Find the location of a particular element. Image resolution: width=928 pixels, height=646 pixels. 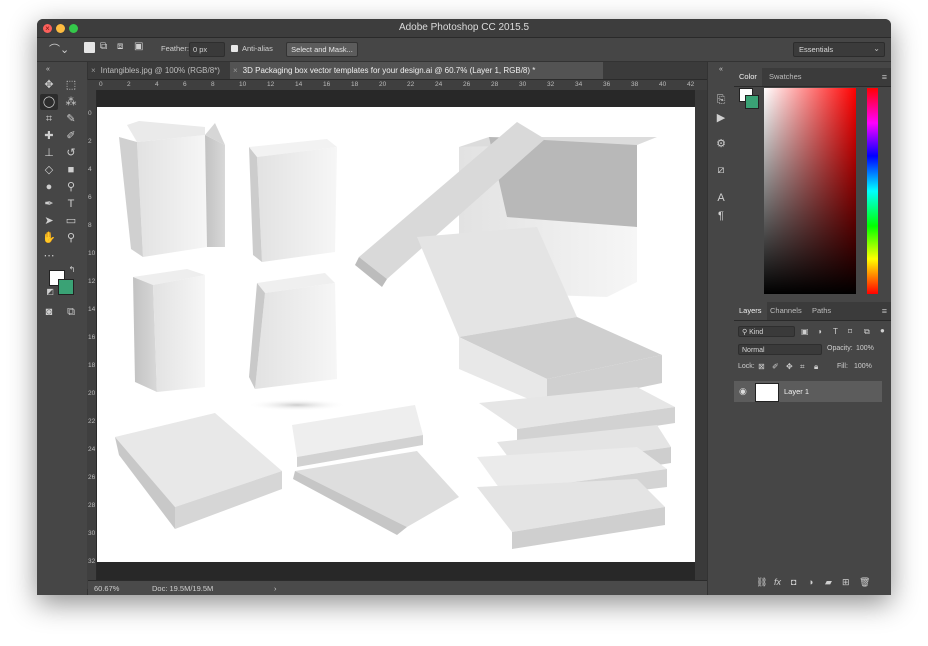

filter-type-icon: T is located at coordinates (835, 331).